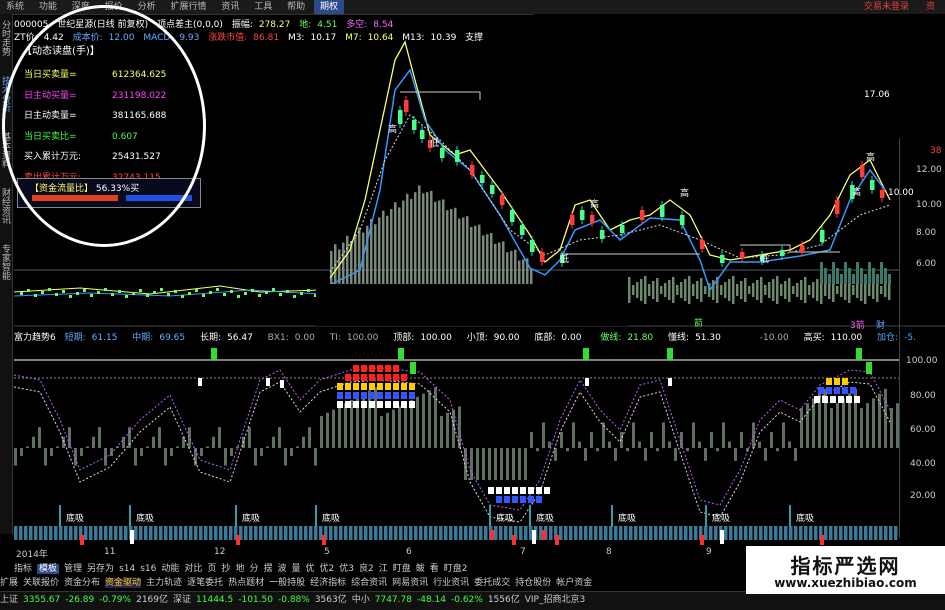 This screenshot has width=945, height=610. I want to click on indicator-item: 中期: 69.65, so click(161, 338).